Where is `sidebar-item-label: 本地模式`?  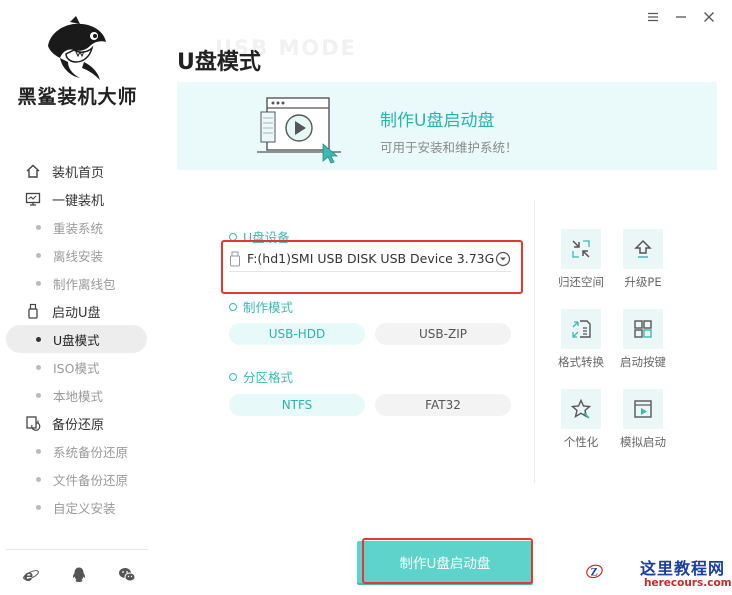
sidebar-item-label: 本地模式 is located at coordinates (78, 396).